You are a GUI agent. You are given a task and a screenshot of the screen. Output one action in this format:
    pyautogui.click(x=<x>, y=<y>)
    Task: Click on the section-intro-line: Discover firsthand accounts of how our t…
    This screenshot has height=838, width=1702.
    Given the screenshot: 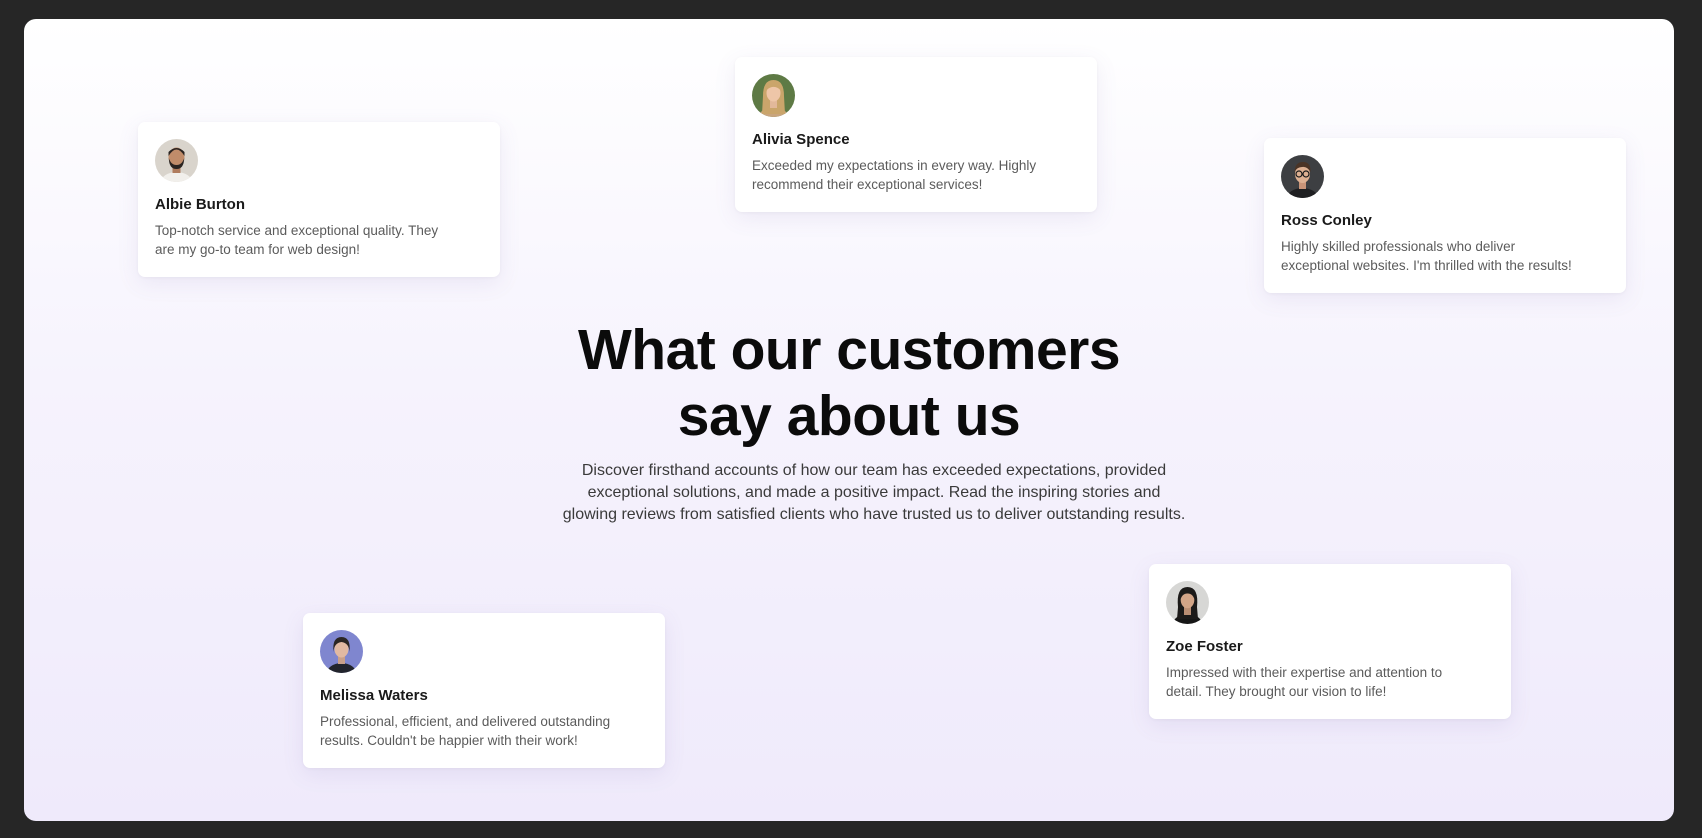 What is the action you would take?
    pyautogui.click(x=874, y=470)
    